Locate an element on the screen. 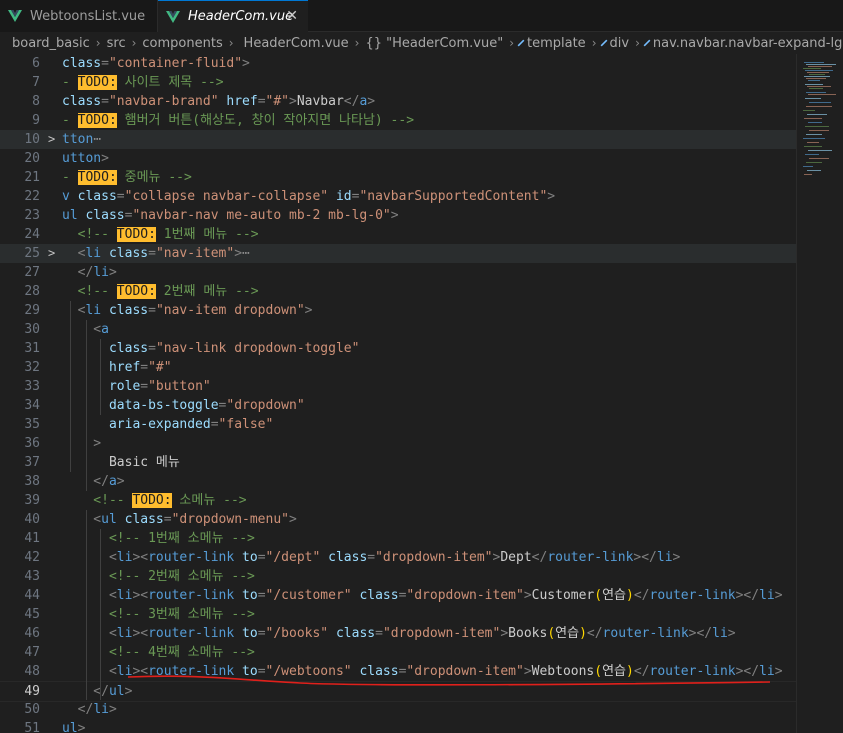 This screenshot has width=843, height=733. code-line: 51 ul> is located at coordinates (398, 726).